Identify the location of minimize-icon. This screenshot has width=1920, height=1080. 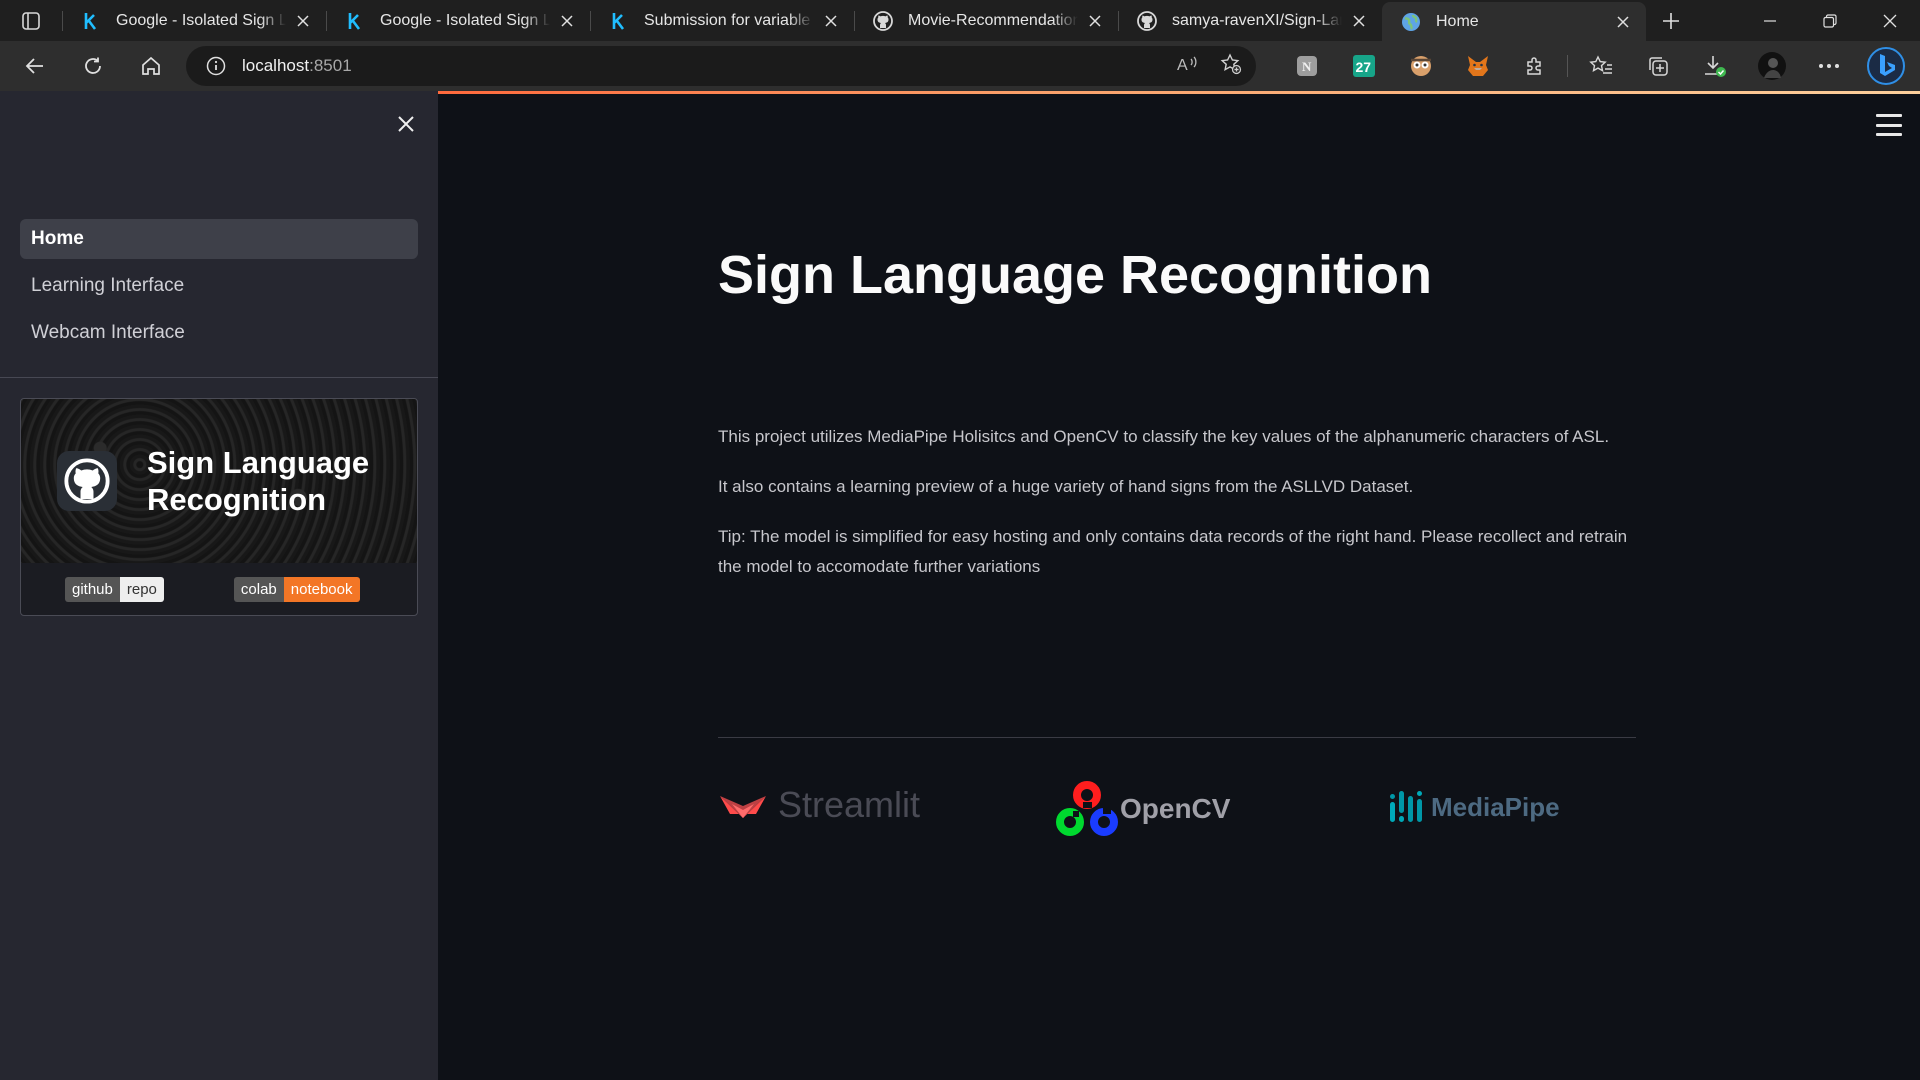
(1770, 20).